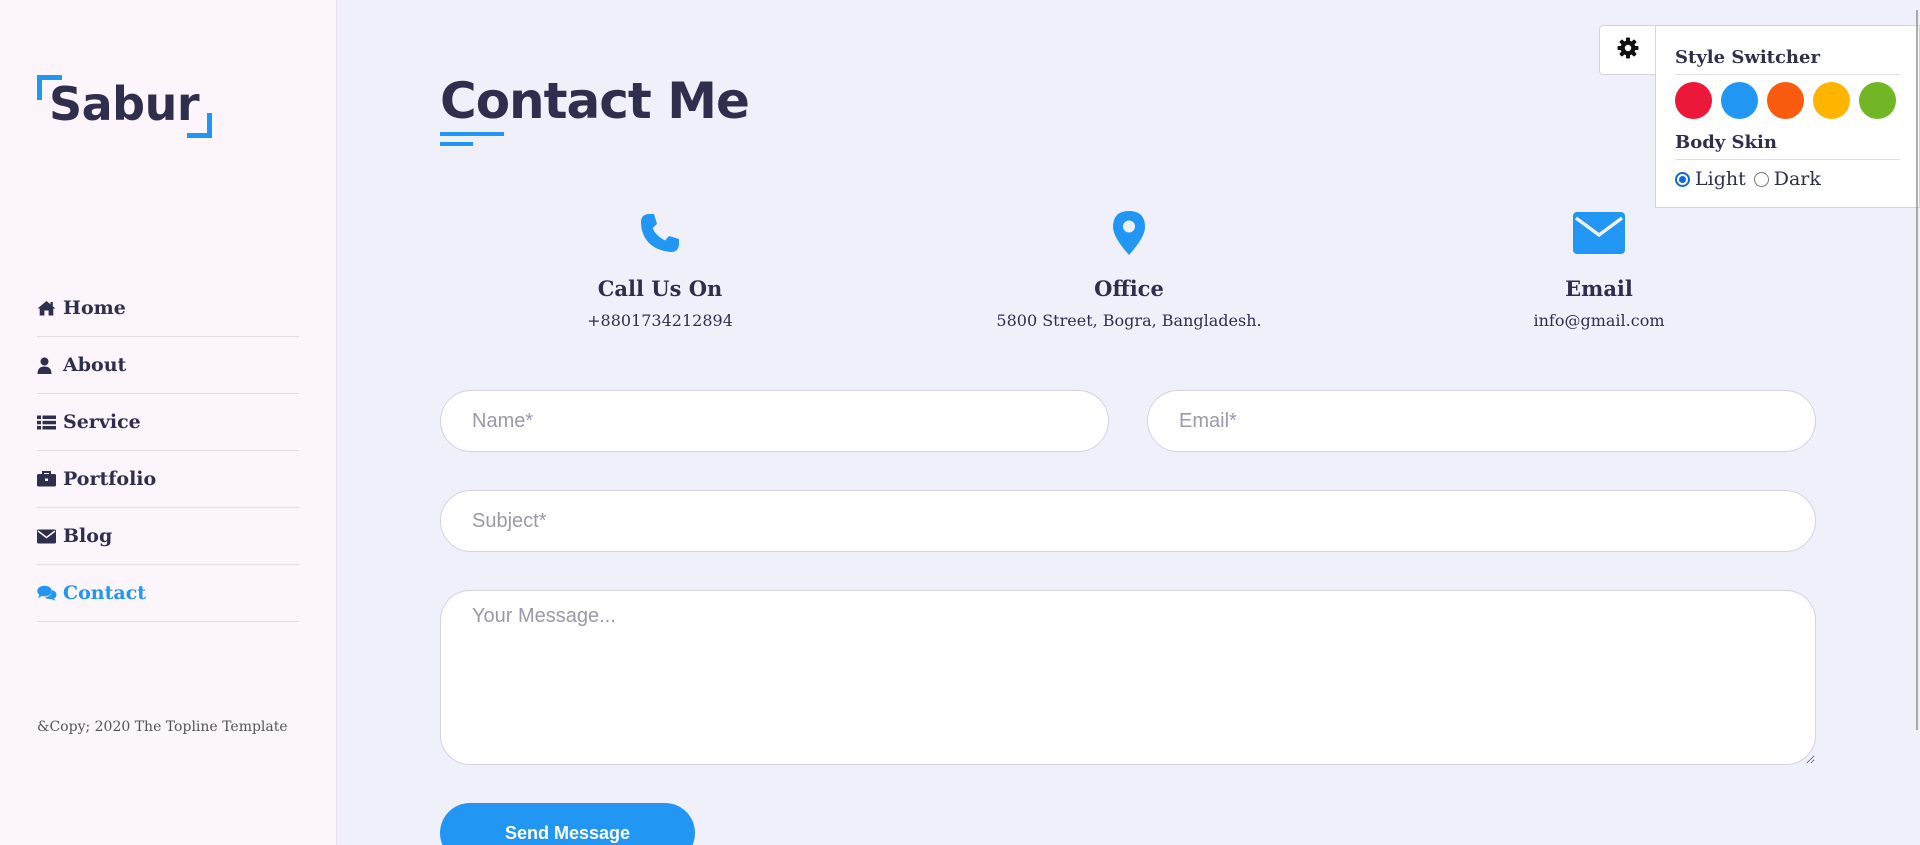  I want to click on nav-label-home: Home, so click(94, 308).